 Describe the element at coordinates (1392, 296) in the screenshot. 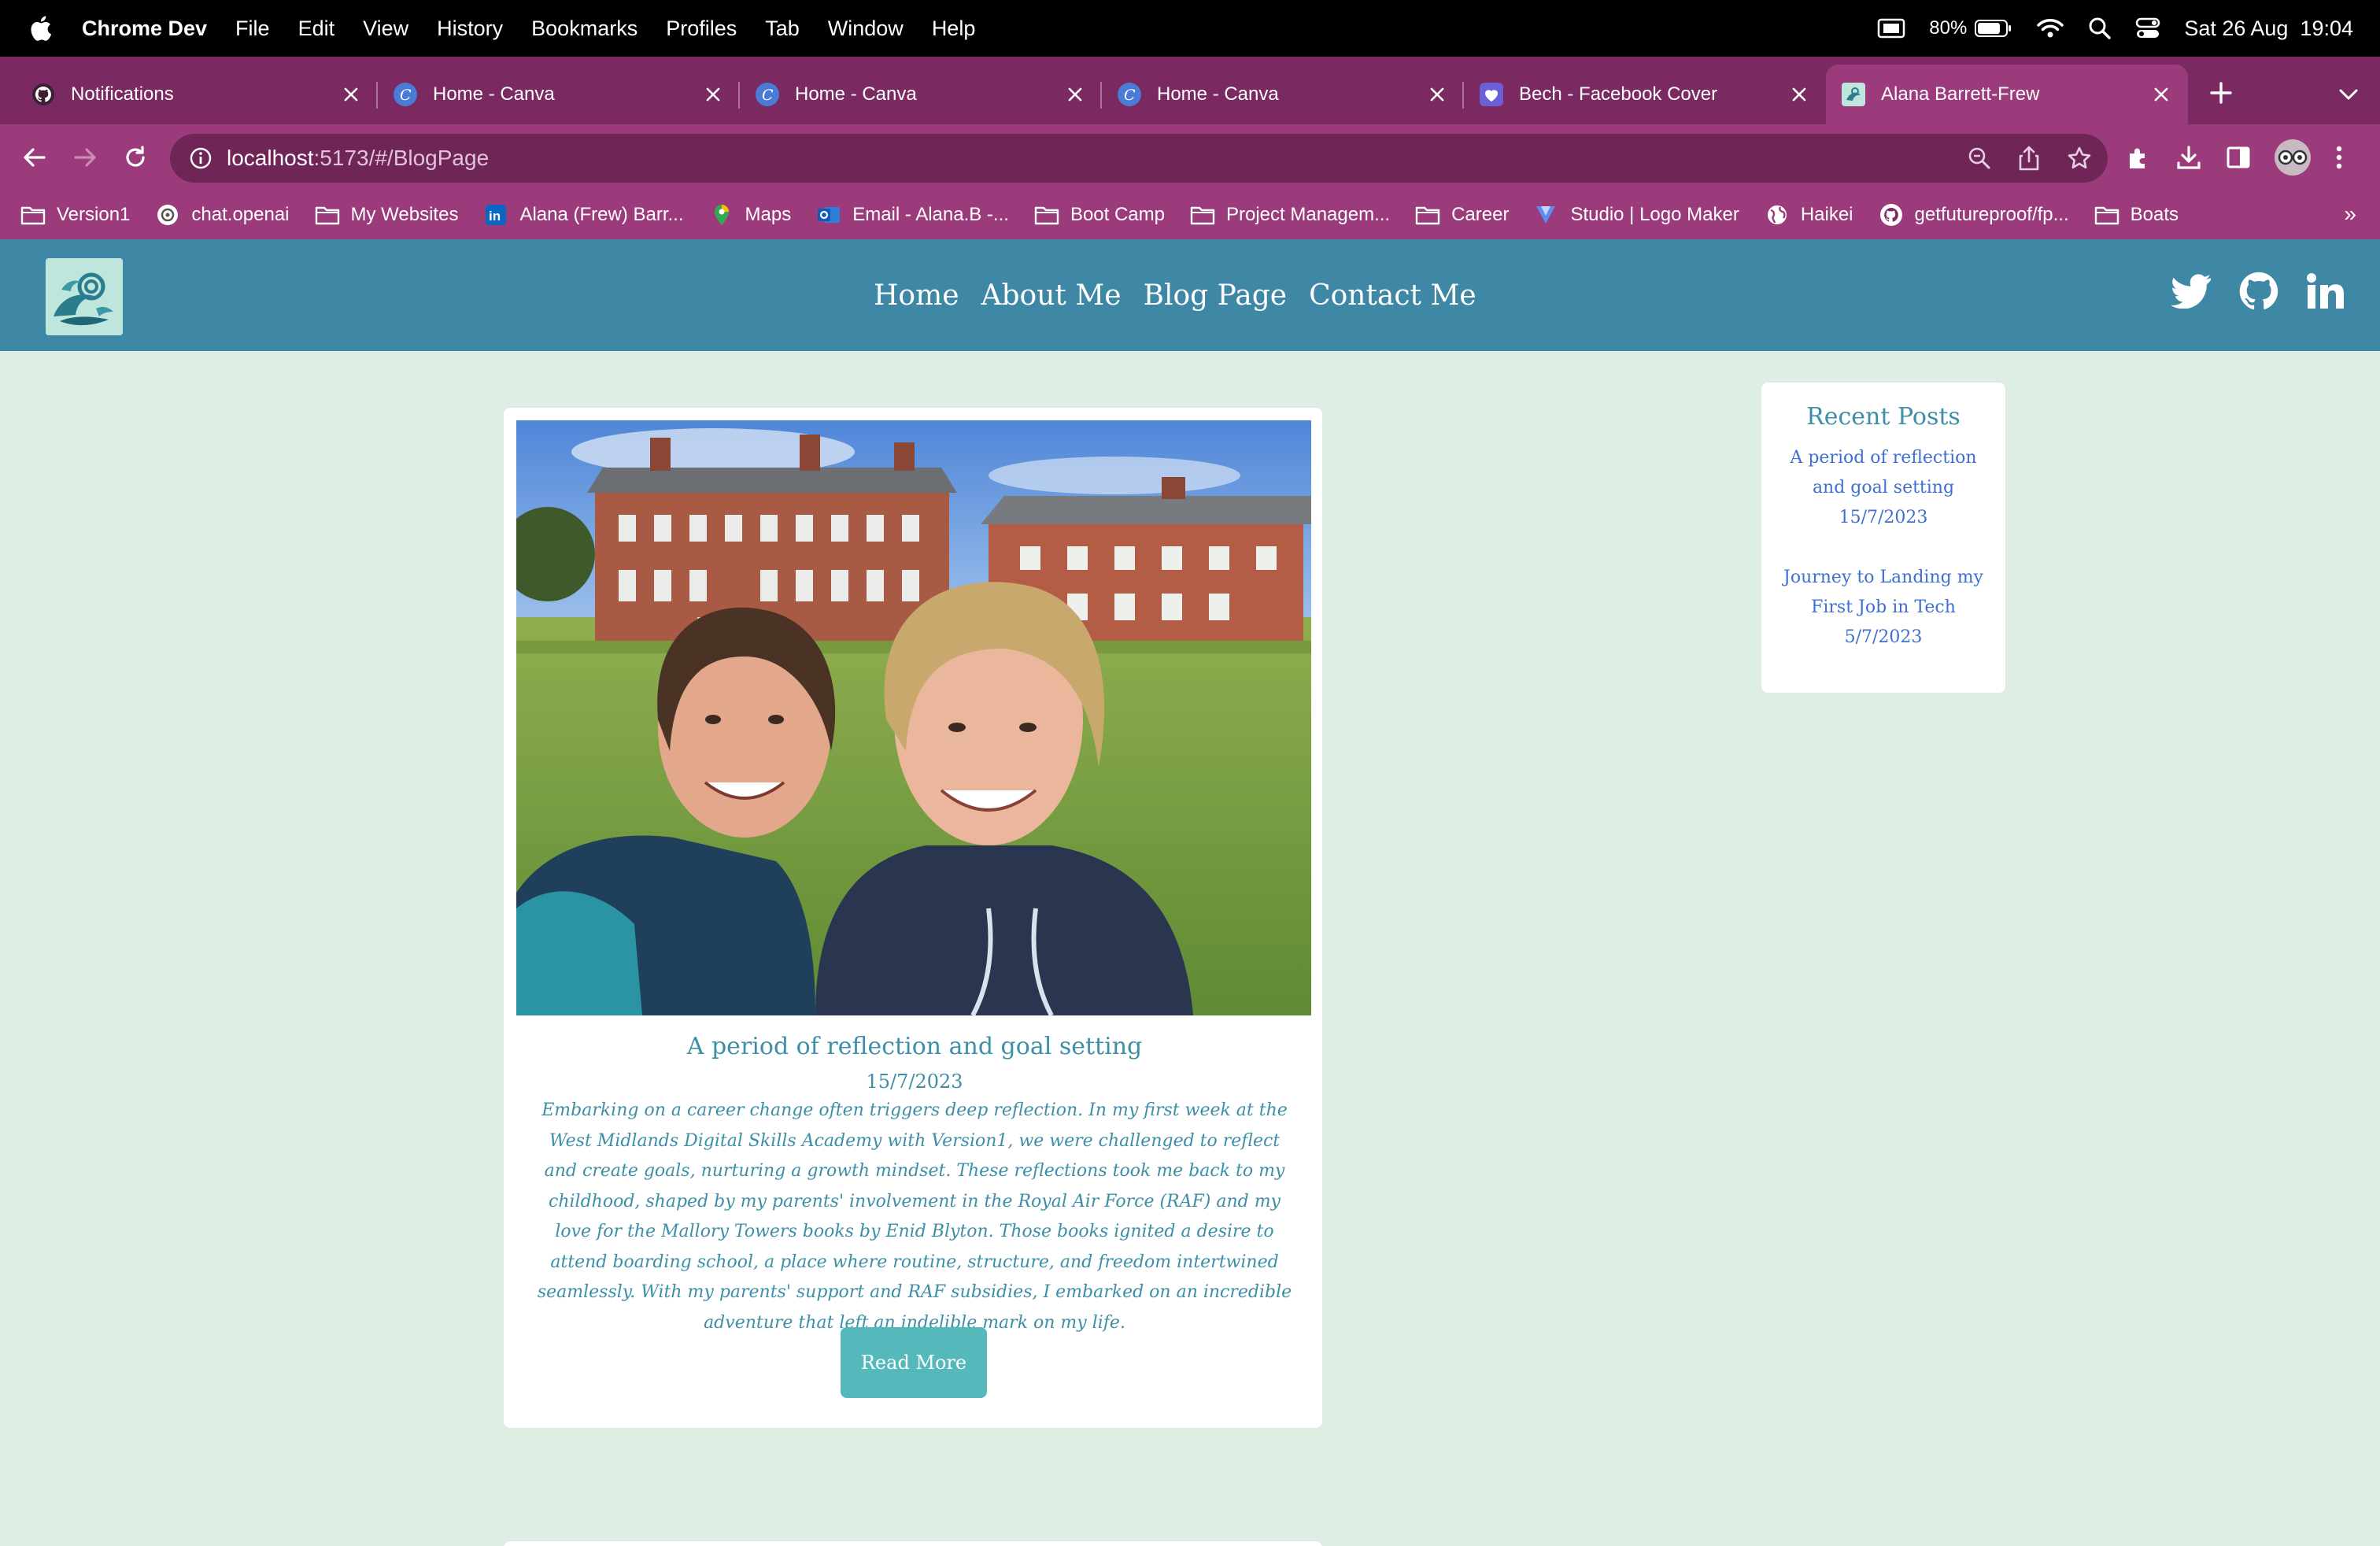

I see `nav-contact-me-link: Contact Me` at that location.